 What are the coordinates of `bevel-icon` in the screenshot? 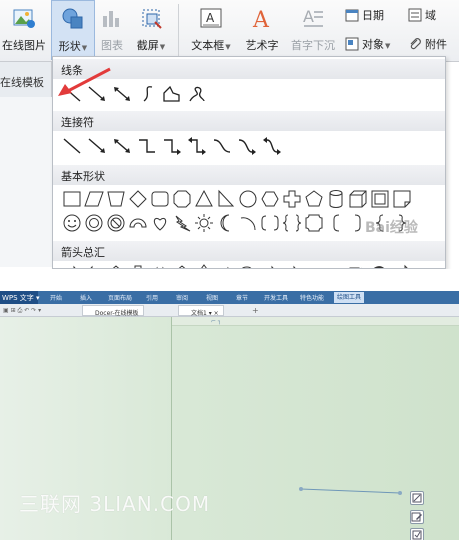 It's located at (380, 199).